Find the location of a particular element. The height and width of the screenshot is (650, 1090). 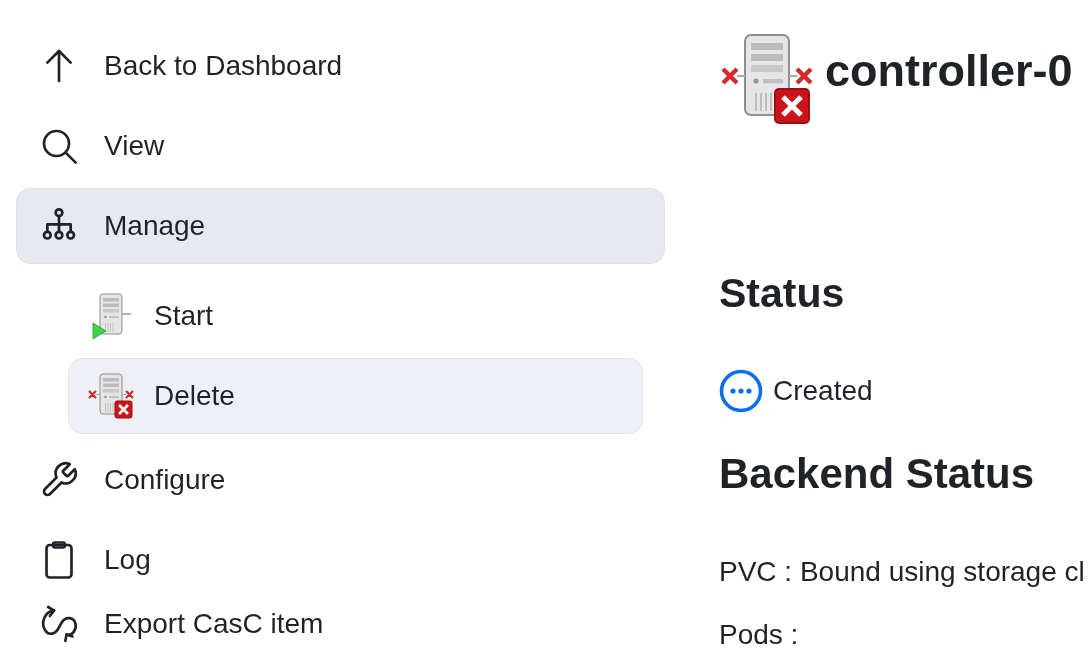

status-ellipsis-icon is located at coordinates (741, 391).